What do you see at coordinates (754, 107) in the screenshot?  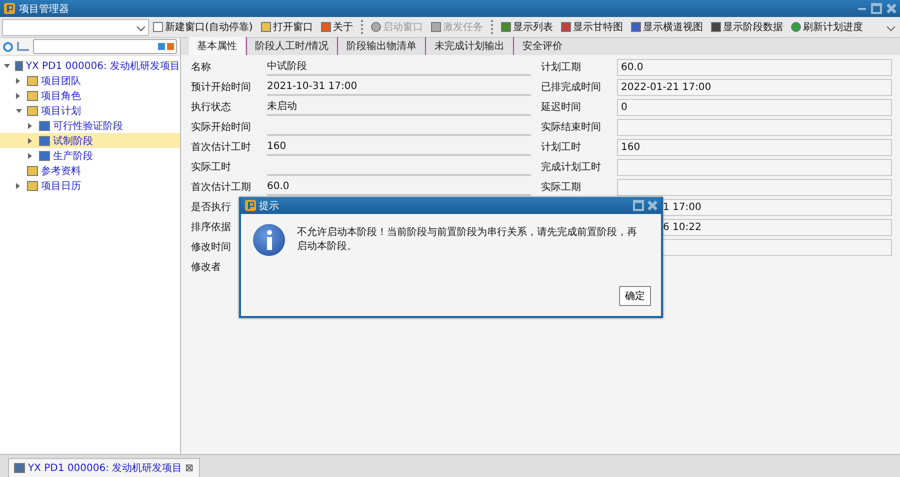 I see `input-field: 0` at bounding box center [754, 107].